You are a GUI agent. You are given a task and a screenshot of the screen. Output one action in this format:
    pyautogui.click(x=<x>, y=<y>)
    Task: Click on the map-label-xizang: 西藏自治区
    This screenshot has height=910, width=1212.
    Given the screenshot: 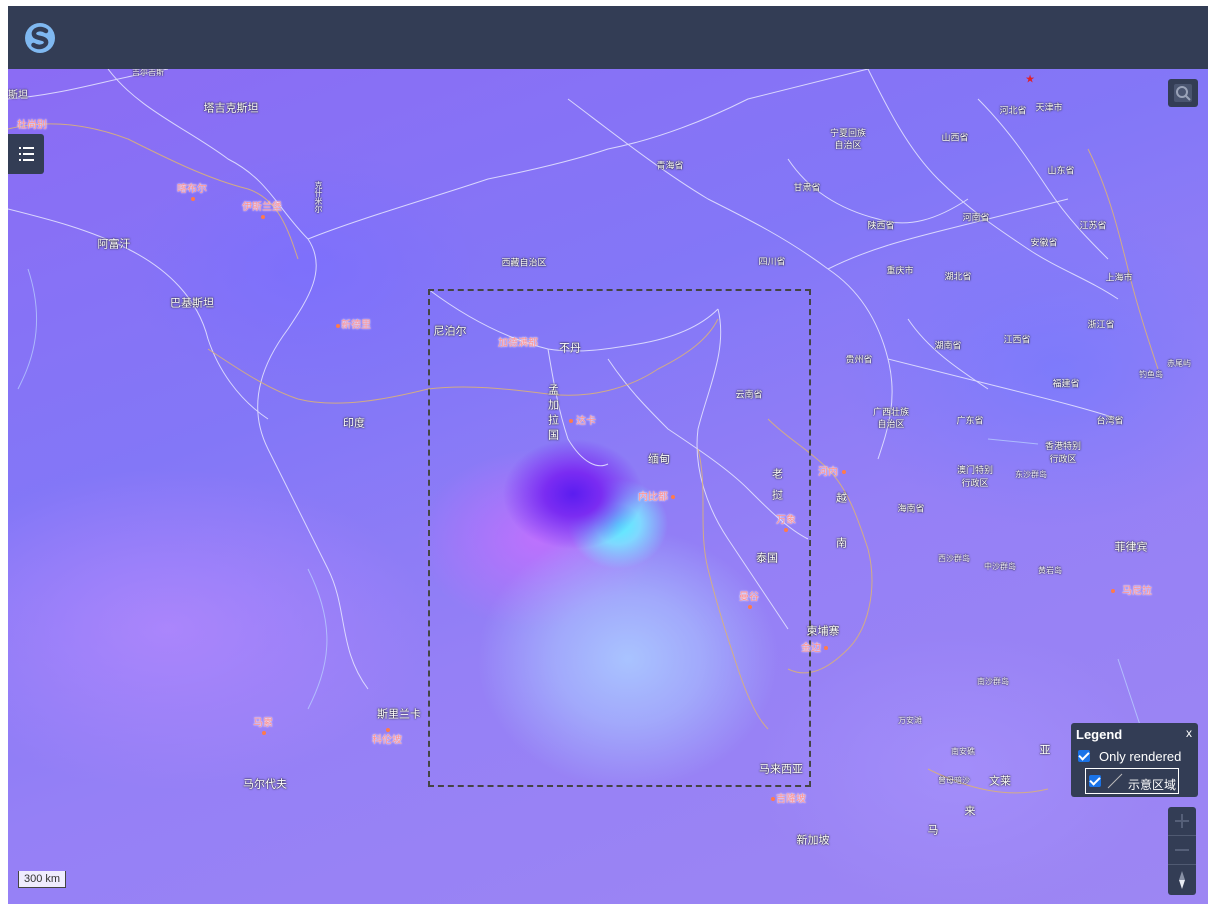 What is the action you would take?
    pyautogui.click(x=524, y=262)
    